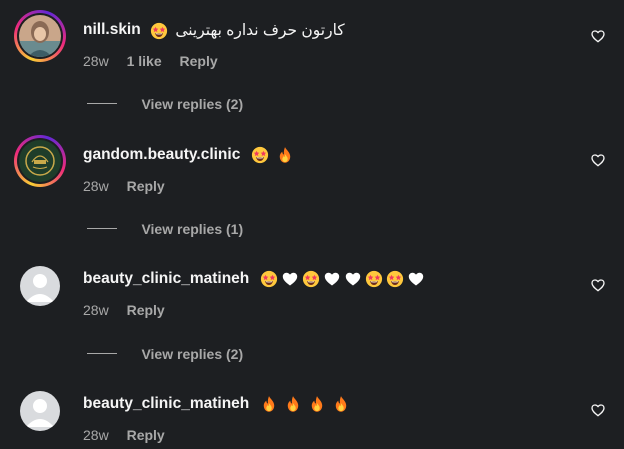 Image resolution: width=624 pixels, height=449 pixels. I want to click on comment-username-text: gandom.beauty.clinic, so click(162, 155).